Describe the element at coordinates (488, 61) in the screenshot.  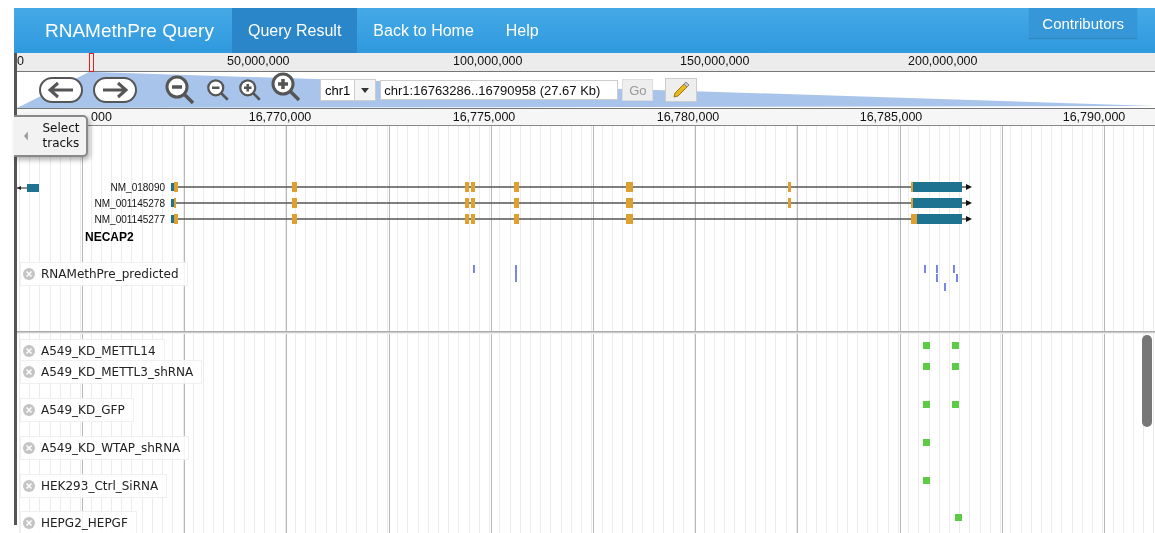
I see `ruler-label: 100,000,000` at that location.